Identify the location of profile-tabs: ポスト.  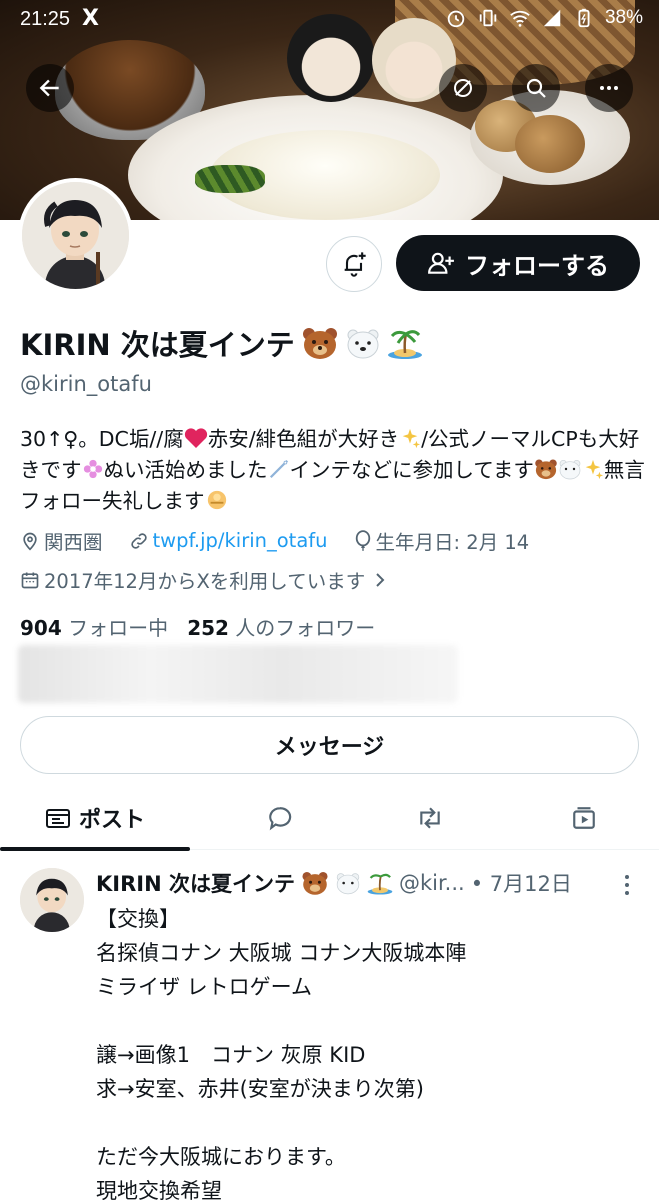
(329, 818).